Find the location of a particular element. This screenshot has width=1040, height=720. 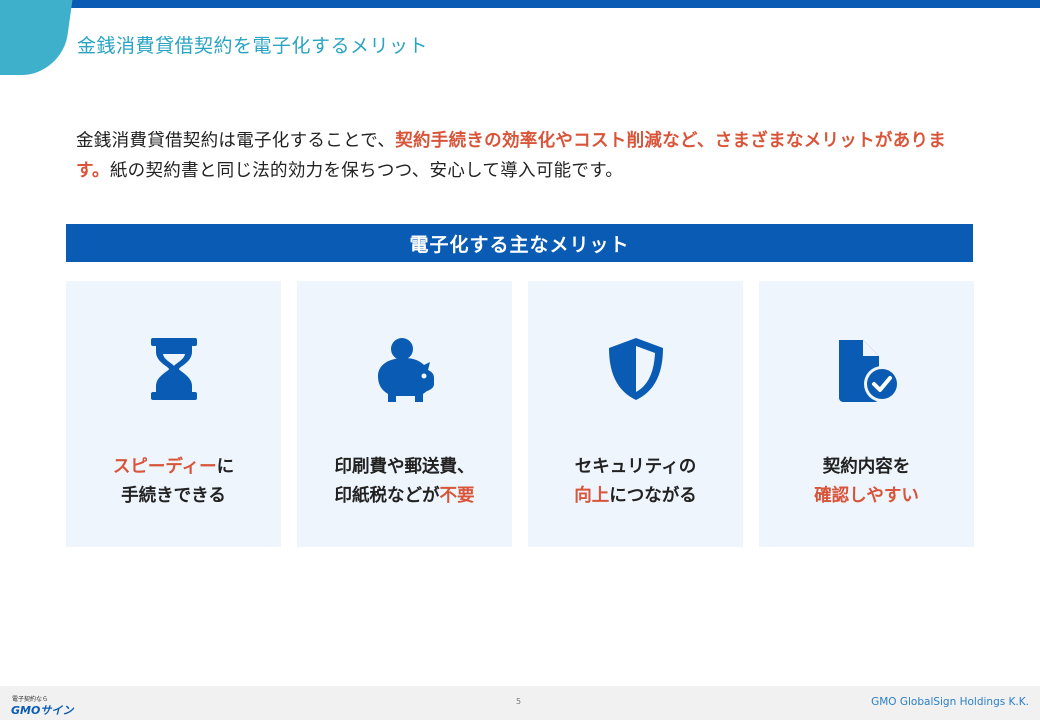

corner-decoration is located at coordinates (39, 37).